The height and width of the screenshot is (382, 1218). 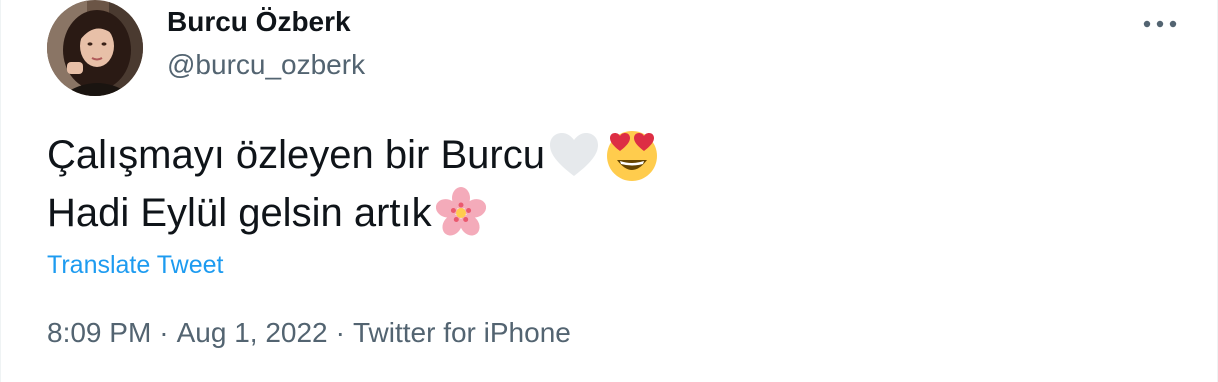 I want to click on tweet-meta: 8:09 PM · Aug 1, 2022 · Twitter for iPhone, so click(x=309, y=333).